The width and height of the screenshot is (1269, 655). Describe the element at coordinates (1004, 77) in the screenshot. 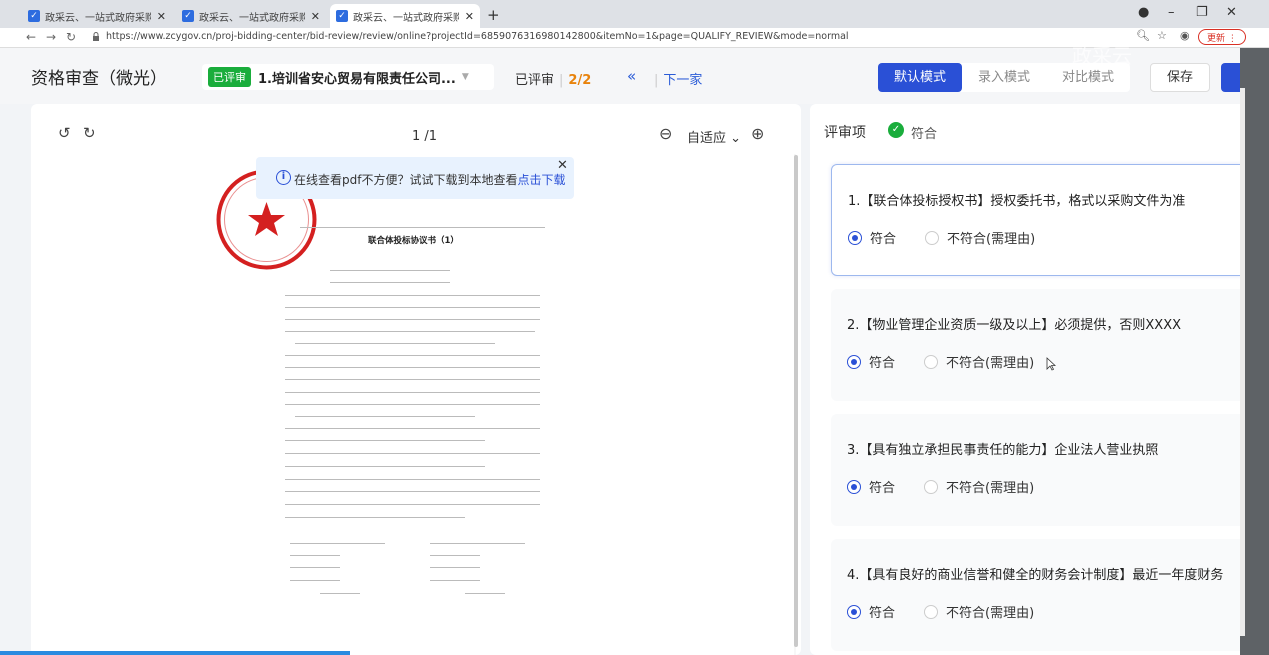

I see `mode-entry-button: 录入模式` at that location.